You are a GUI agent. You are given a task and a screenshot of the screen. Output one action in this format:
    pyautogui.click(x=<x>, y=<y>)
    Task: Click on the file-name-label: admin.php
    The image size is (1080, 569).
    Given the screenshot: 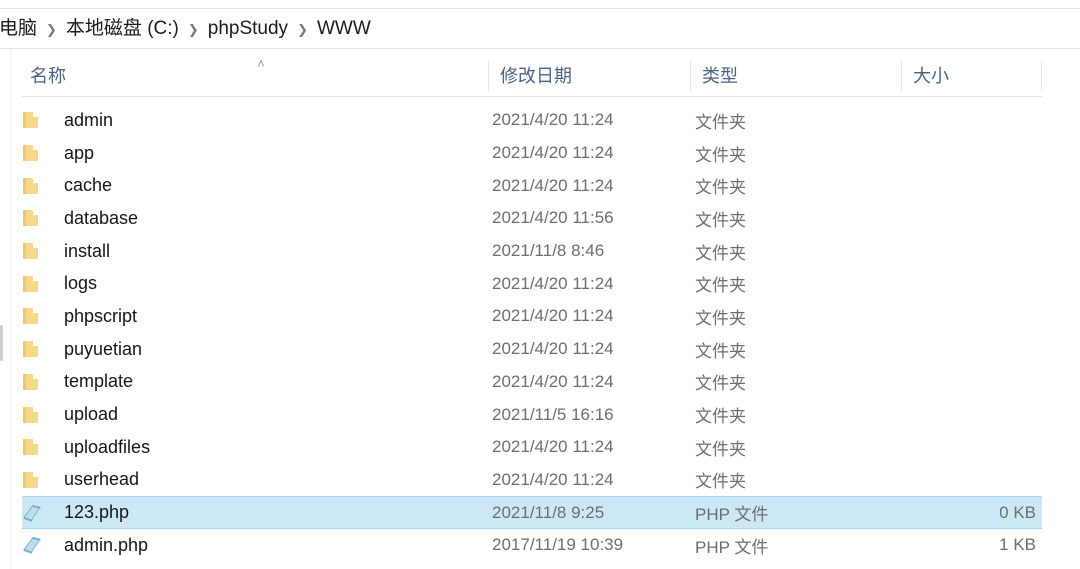 What is the action you would take?
    pyautogui.click(x=106, y=544)
    